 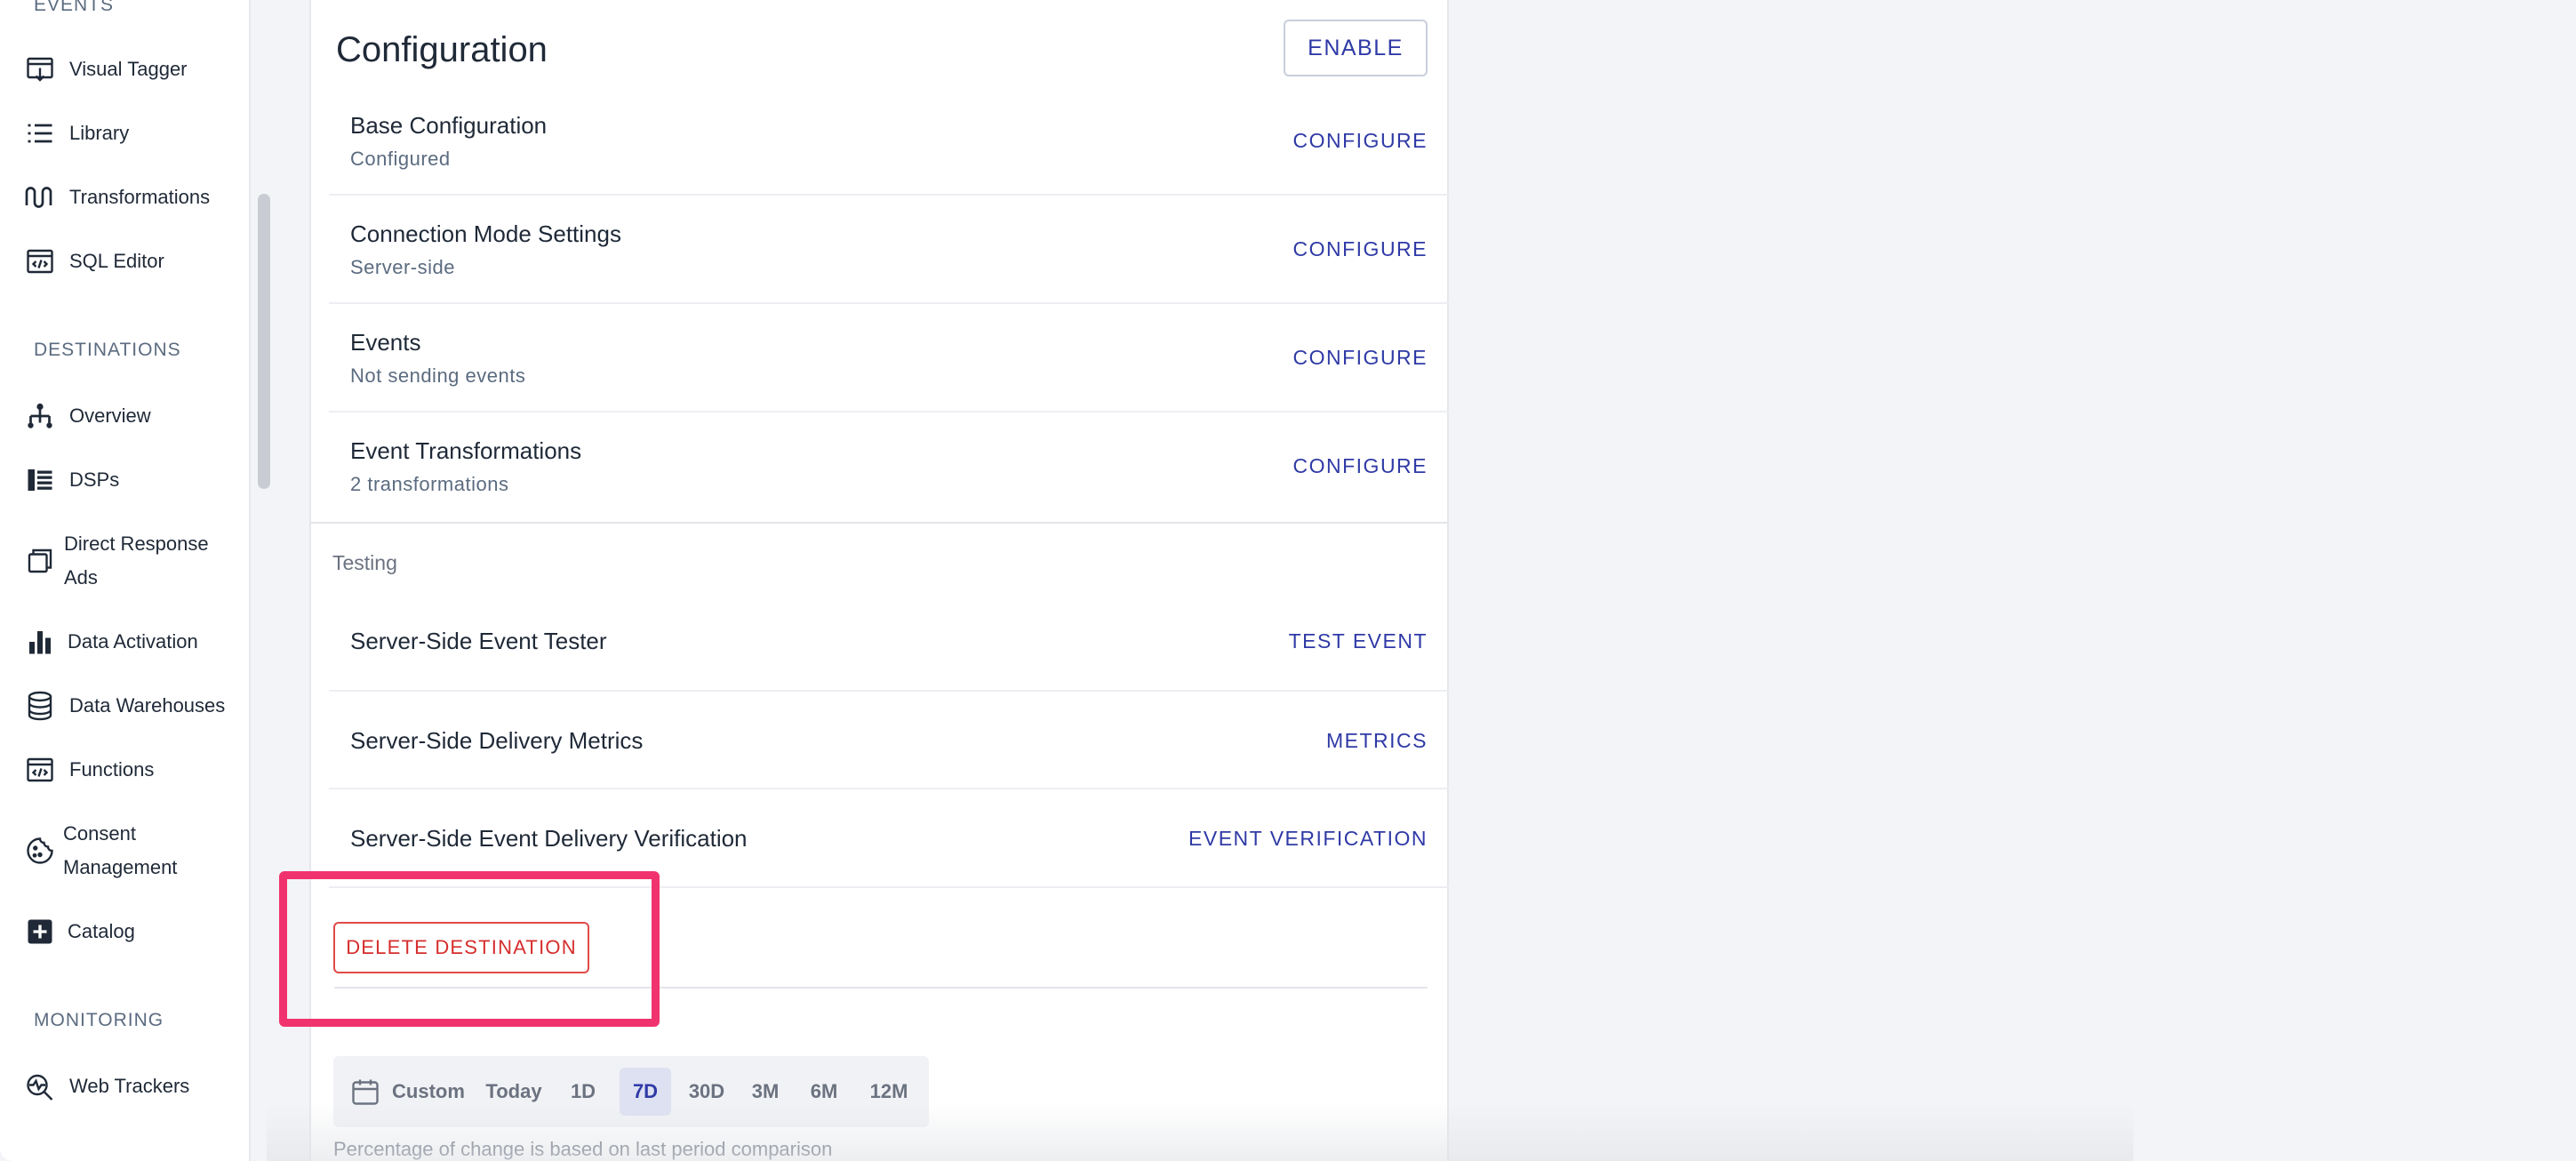 What do you see at coordinates (147, 705) in the screenshot?
I see `sidebar-item-label: Data Warehouses` at bounding box center [147, 705].